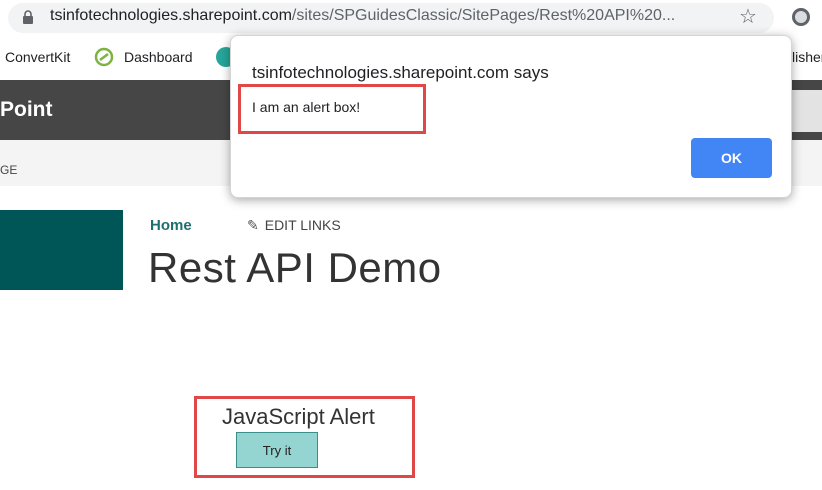  Describe the element at coordinates (158, 57) in the screenshot. I see `bookmark-dashboard: Dashboard` at that location.